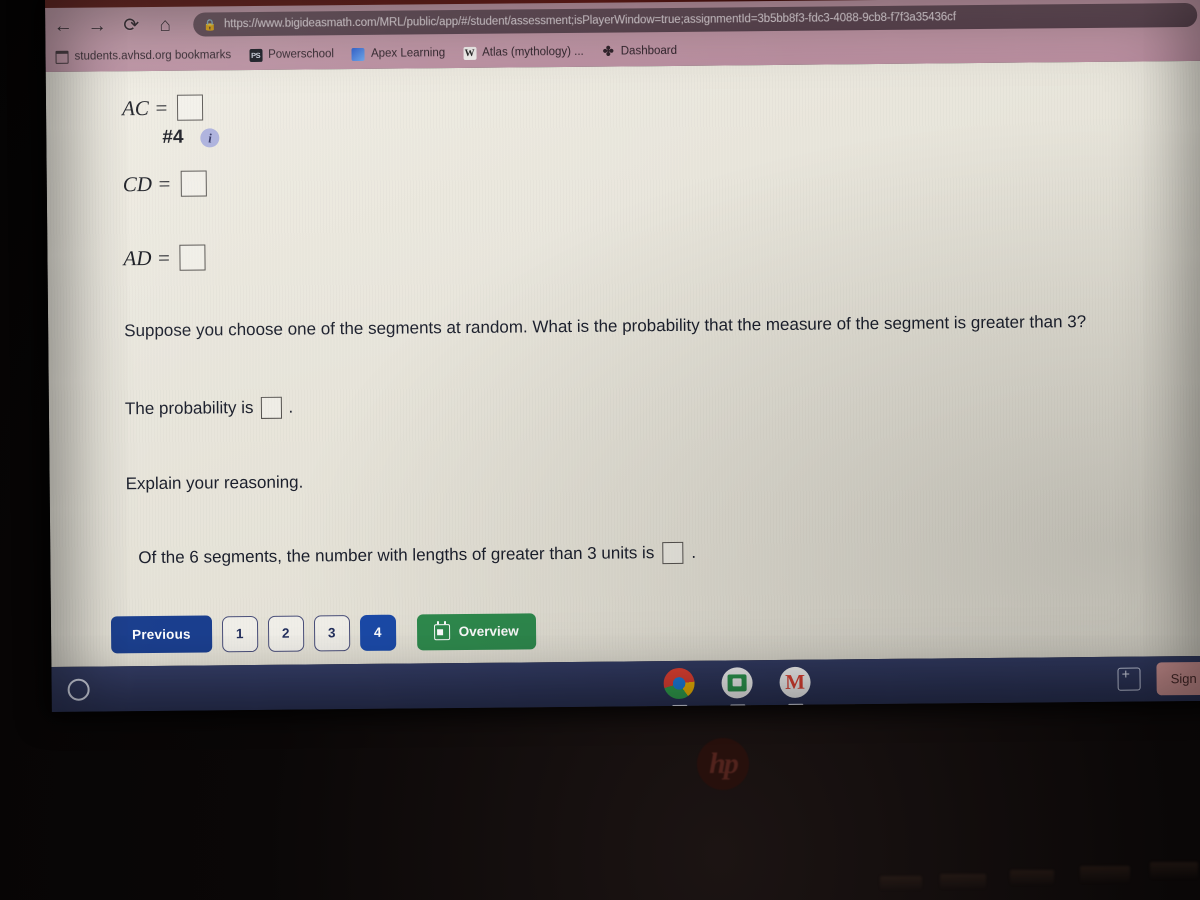 Image resolution: width=1200 pixels, height=900 pixels. Describe the element at coordinates (271, 407) in the screenshot. I see `probability-input` at that location.